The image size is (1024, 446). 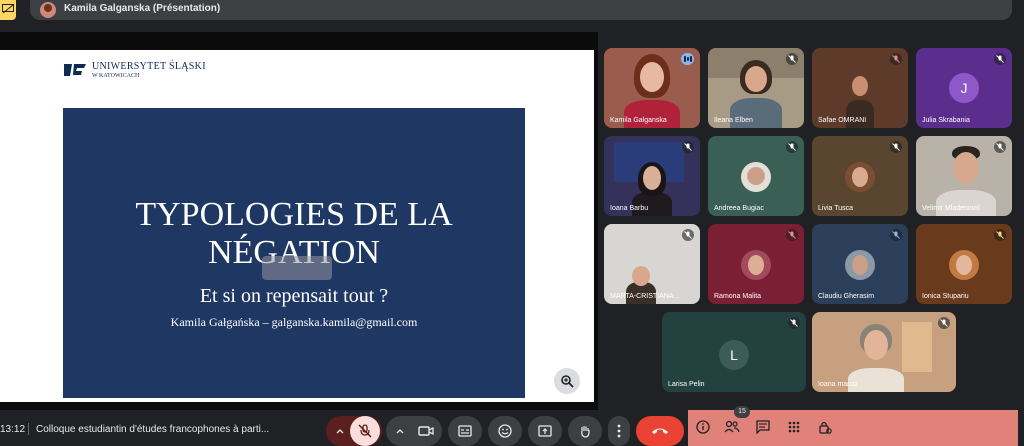 I want to click on avatar: L, so click(x=734, y=355).